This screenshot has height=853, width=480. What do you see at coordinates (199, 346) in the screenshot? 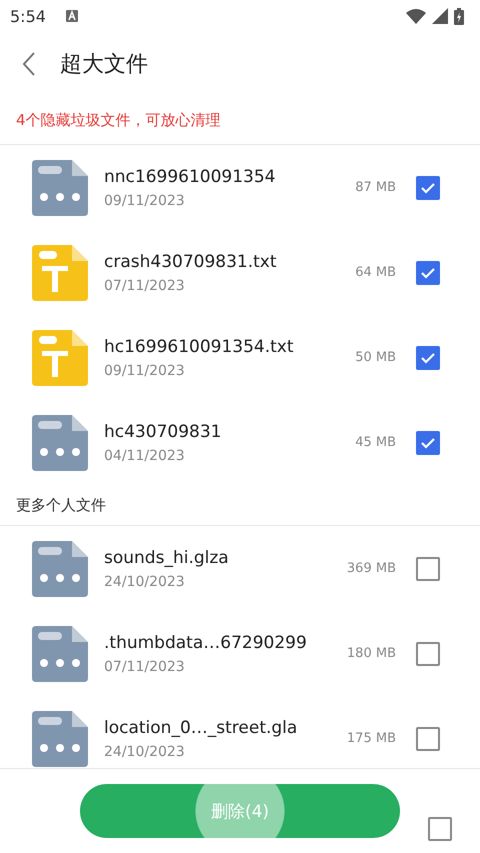
I see `file-name: hc1699610091354.txt` at bounding box center [199, 346].